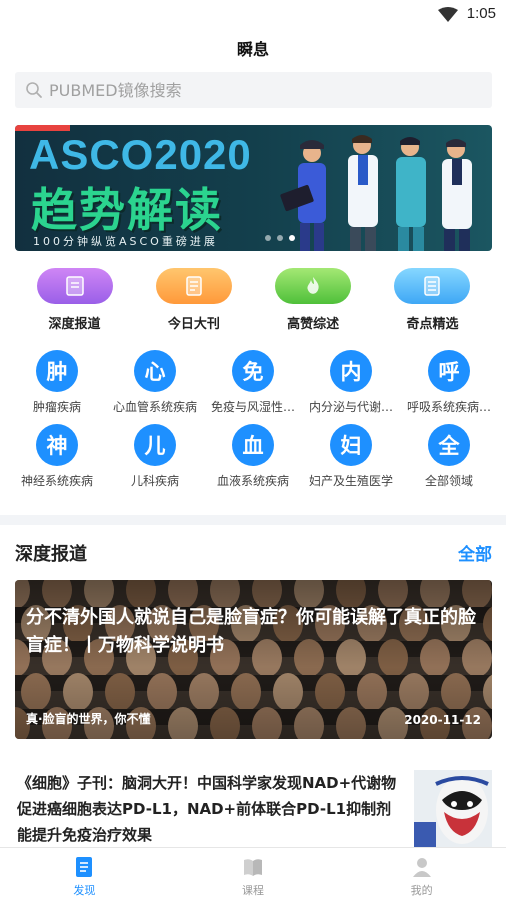 The height and width of the screenshot is (900, 506). I want to click on article-thumbnail, so click(453, 809).